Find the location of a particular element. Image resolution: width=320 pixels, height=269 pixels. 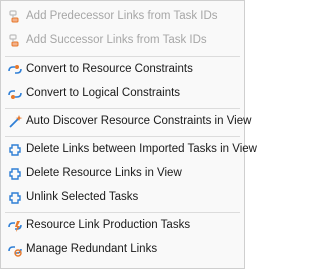

convert-logical-icon is located at coordinates (15, 94).